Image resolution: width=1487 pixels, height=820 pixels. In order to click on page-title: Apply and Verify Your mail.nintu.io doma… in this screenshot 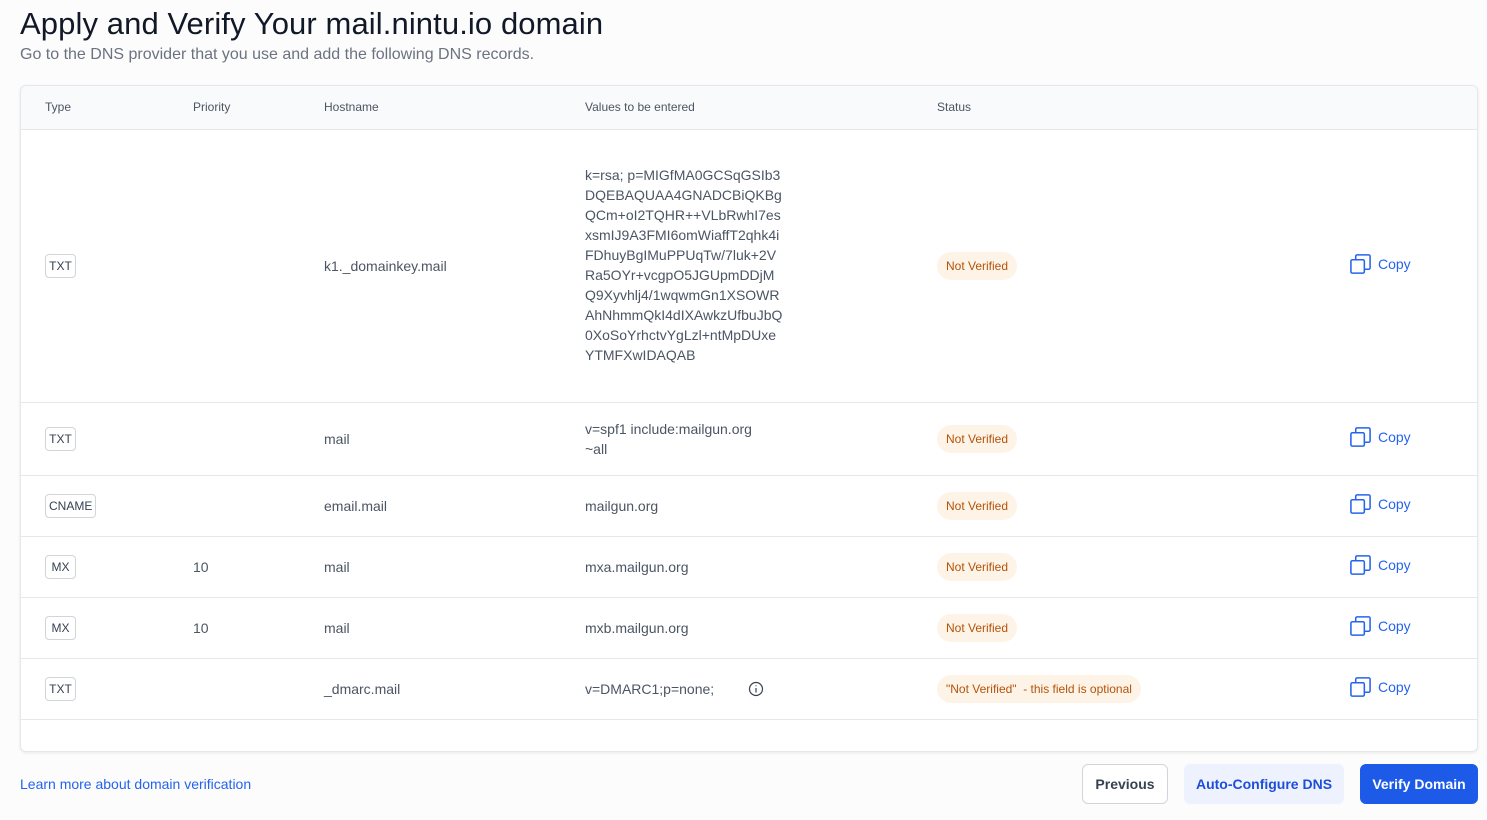, I will do `click(312, 23)`.